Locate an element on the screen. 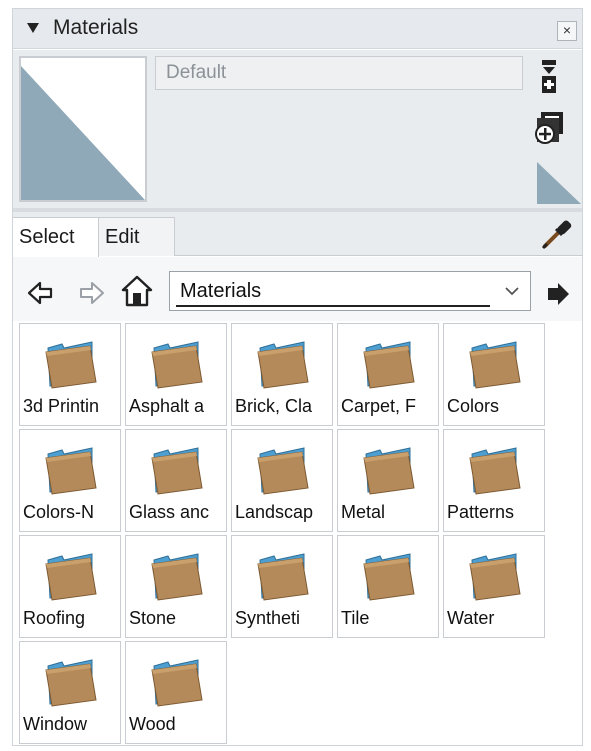 The height and width of the screenshot is (751, 591). folder-tile: Roofing is located at coordinates (70, 586).